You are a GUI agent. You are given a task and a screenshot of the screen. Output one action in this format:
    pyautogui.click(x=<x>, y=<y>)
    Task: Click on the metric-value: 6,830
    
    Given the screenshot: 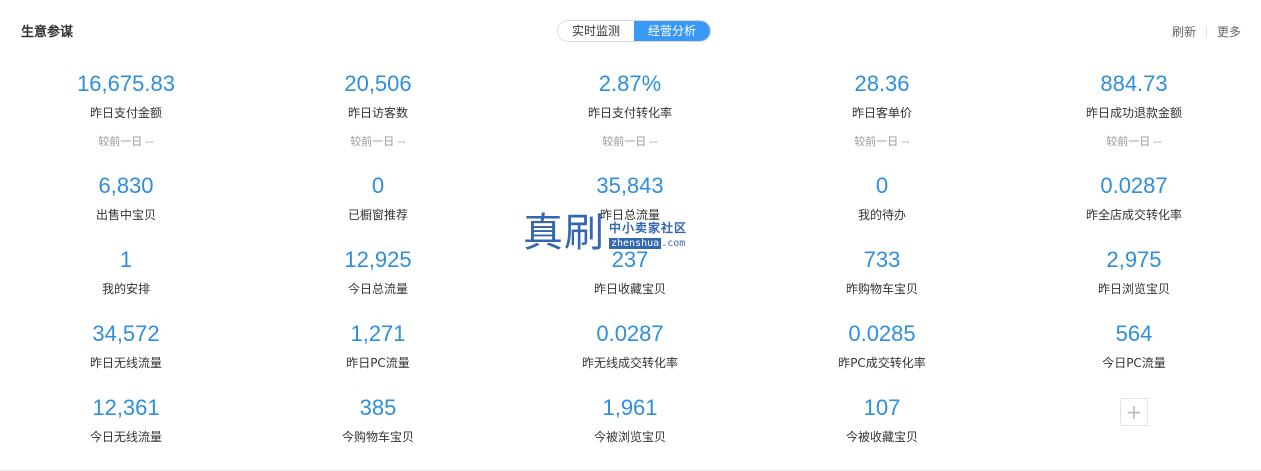 What is the action you would take?
    pyautogui.click(x=126, y=185)
    